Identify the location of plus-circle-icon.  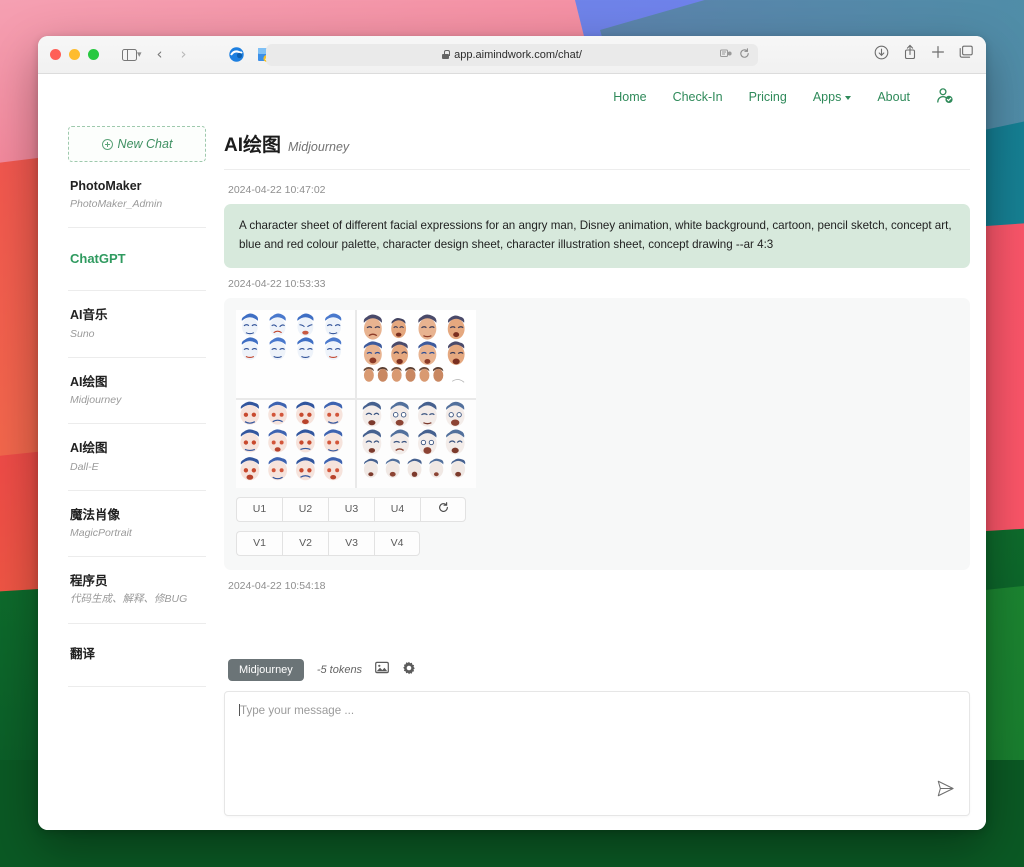
(107, 144).